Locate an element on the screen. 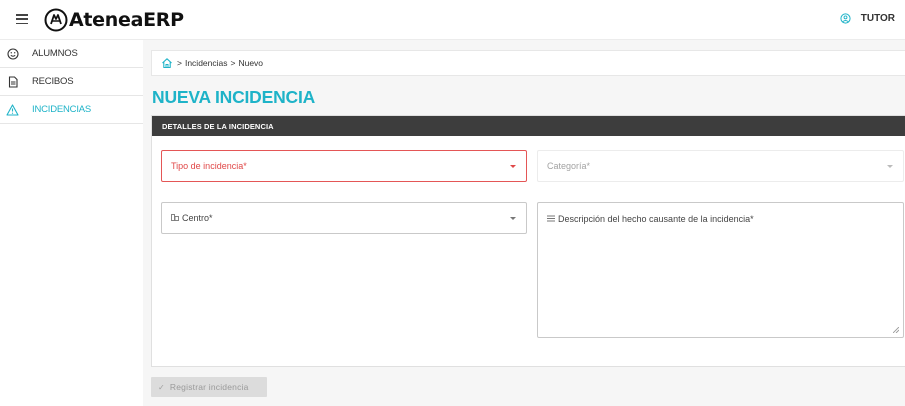 This screenshot has height=406, width=905. check-icon: ✓ is located at coordinates (161, 387).